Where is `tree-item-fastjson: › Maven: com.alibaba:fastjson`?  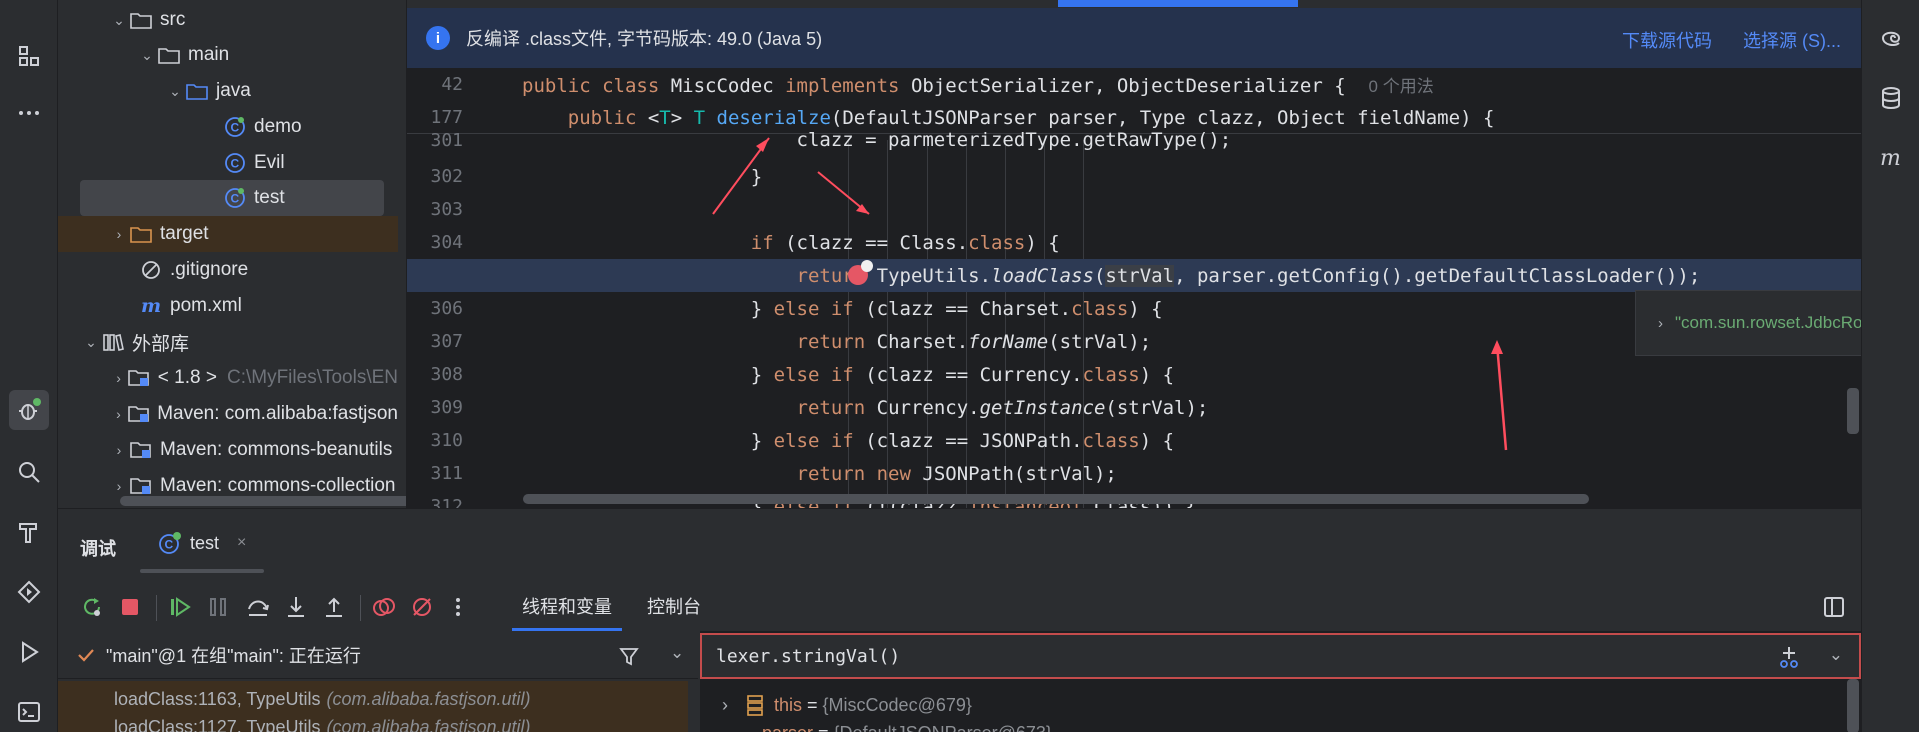 tree-item-fastjson: › Maven: com.alibaba:fastjson is located at coordinates (228, 414).